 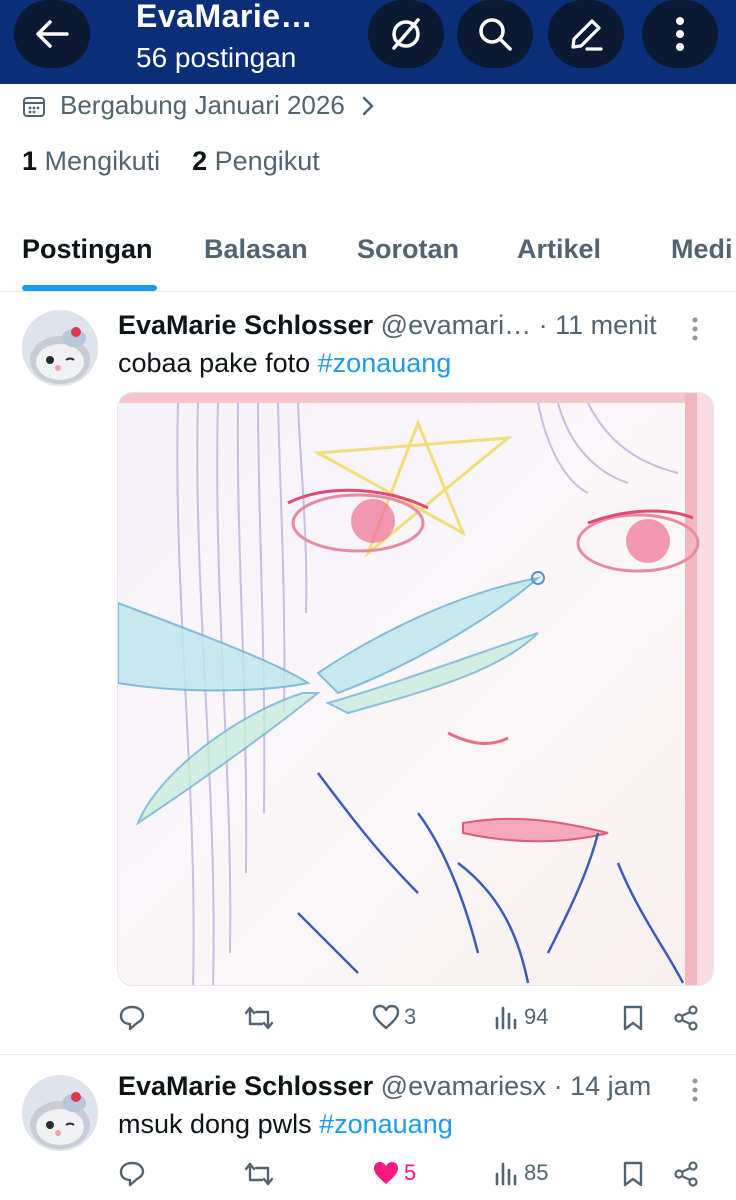 I want to click on edit-icon, so click(x=587, y=35).